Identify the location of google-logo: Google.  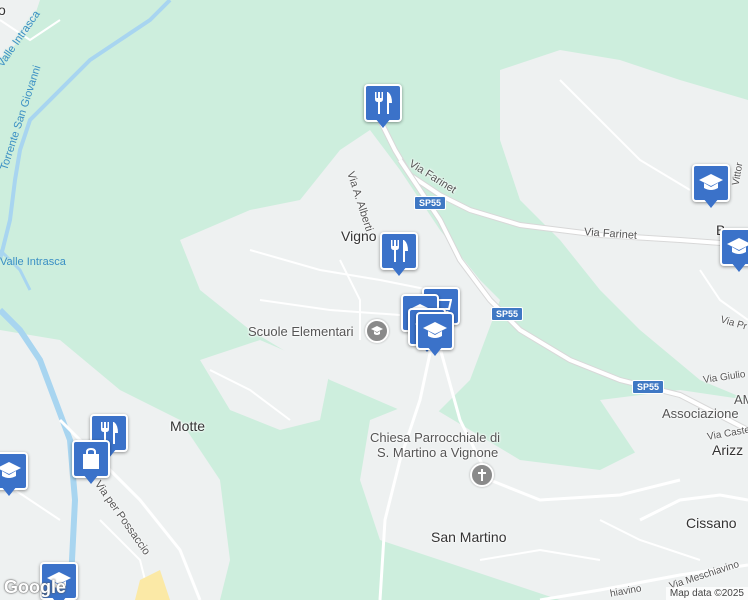
(35, 587).